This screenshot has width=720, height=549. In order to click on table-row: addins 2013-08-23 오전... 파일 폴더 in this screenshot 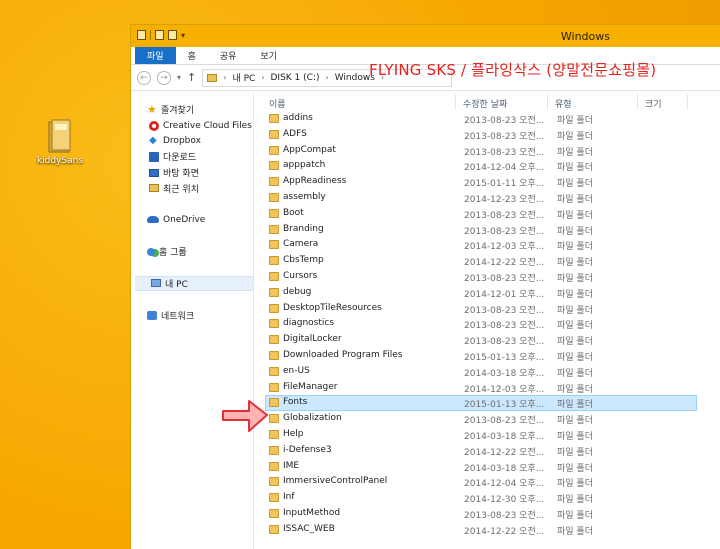, I will do `click(487, 119)`.